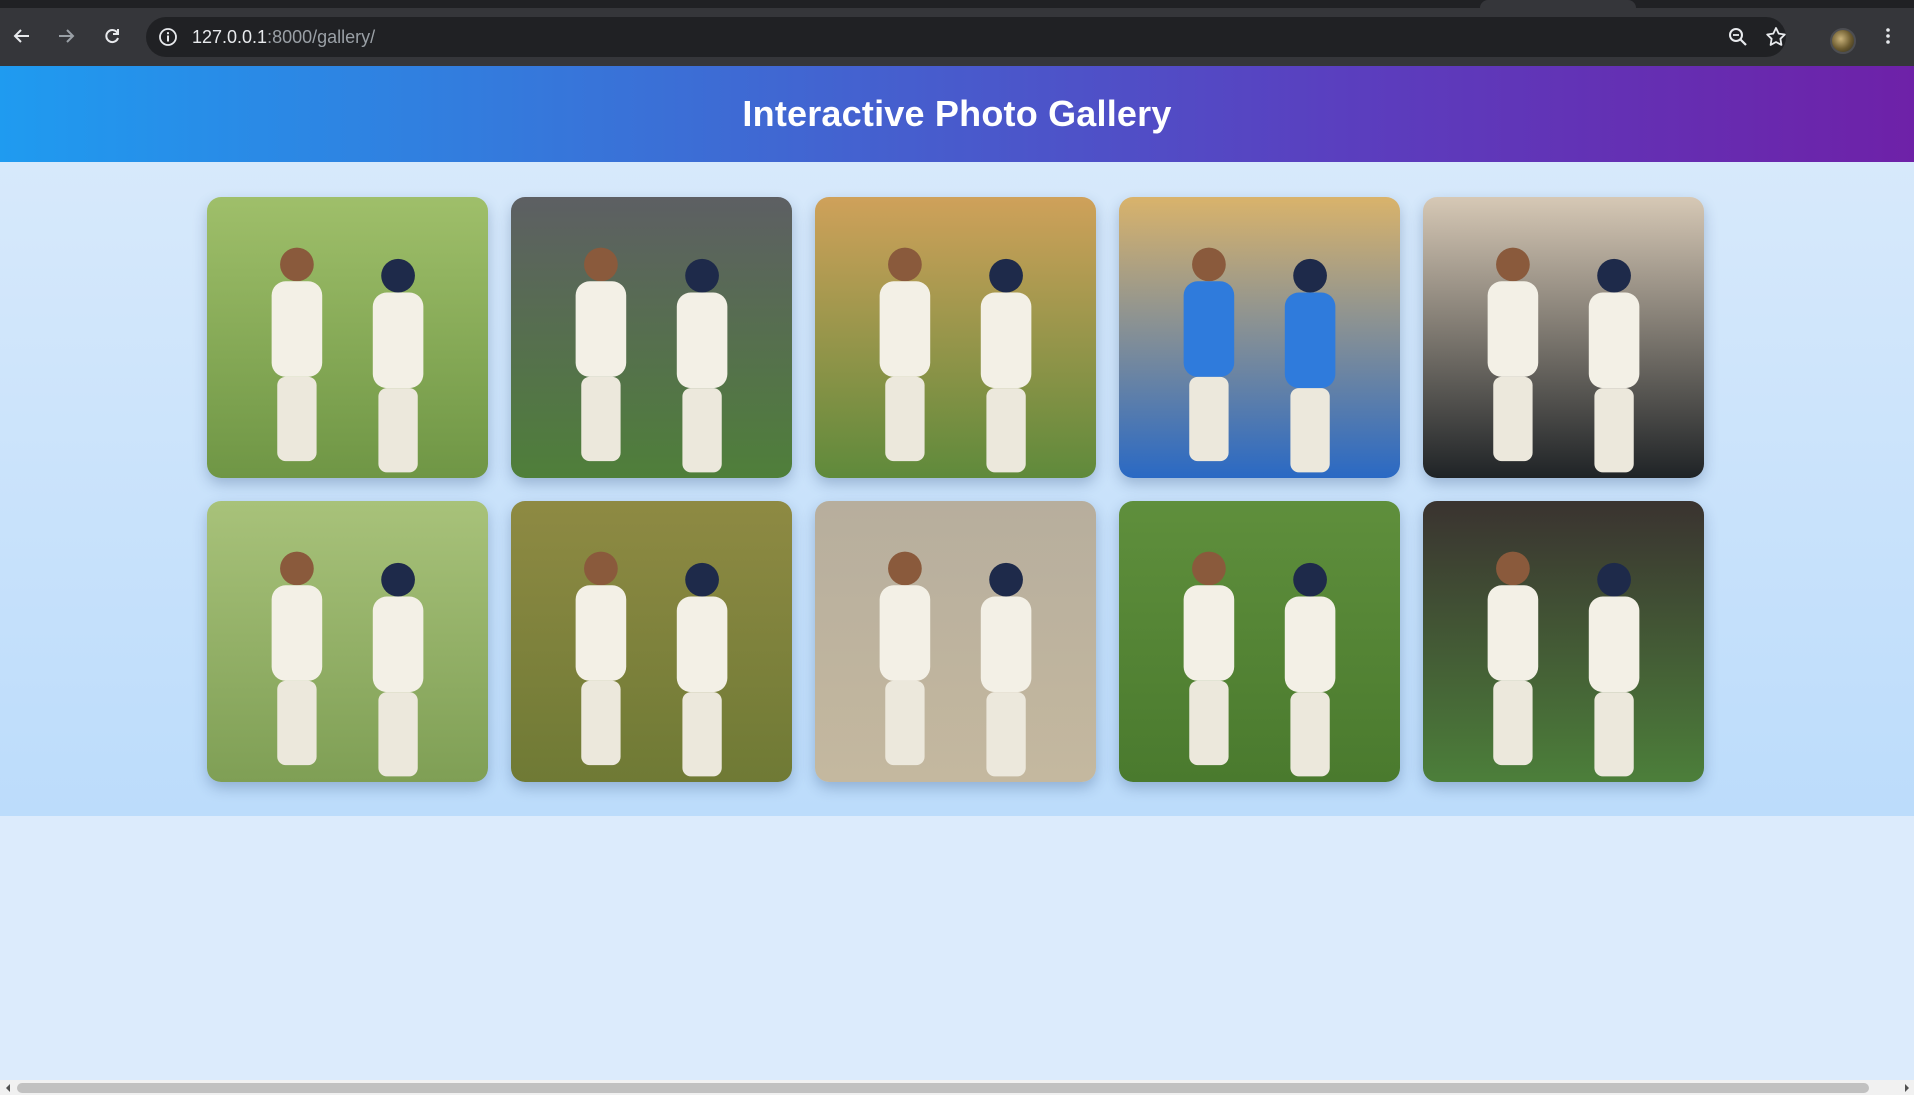  I want to click on zoom-icon, so click(1738, 37).